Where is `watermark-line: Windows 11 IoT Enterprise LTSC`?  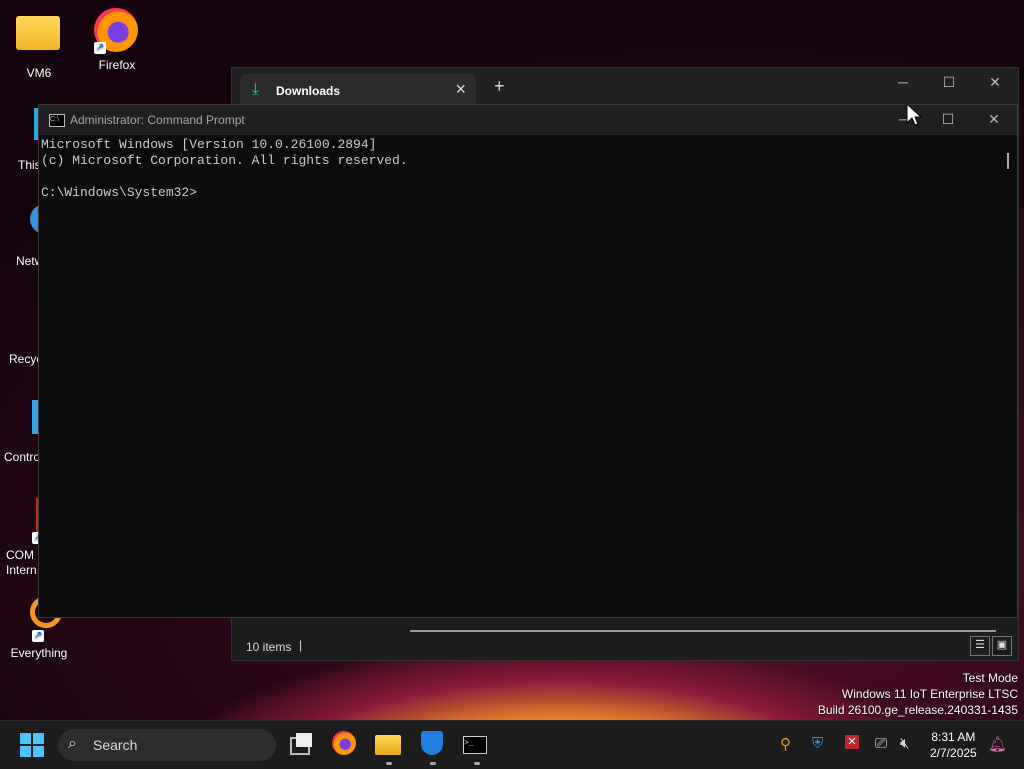 watermark-line: Windows 11 IoT Enterprise LTSC is located at coordinates (929, 694).